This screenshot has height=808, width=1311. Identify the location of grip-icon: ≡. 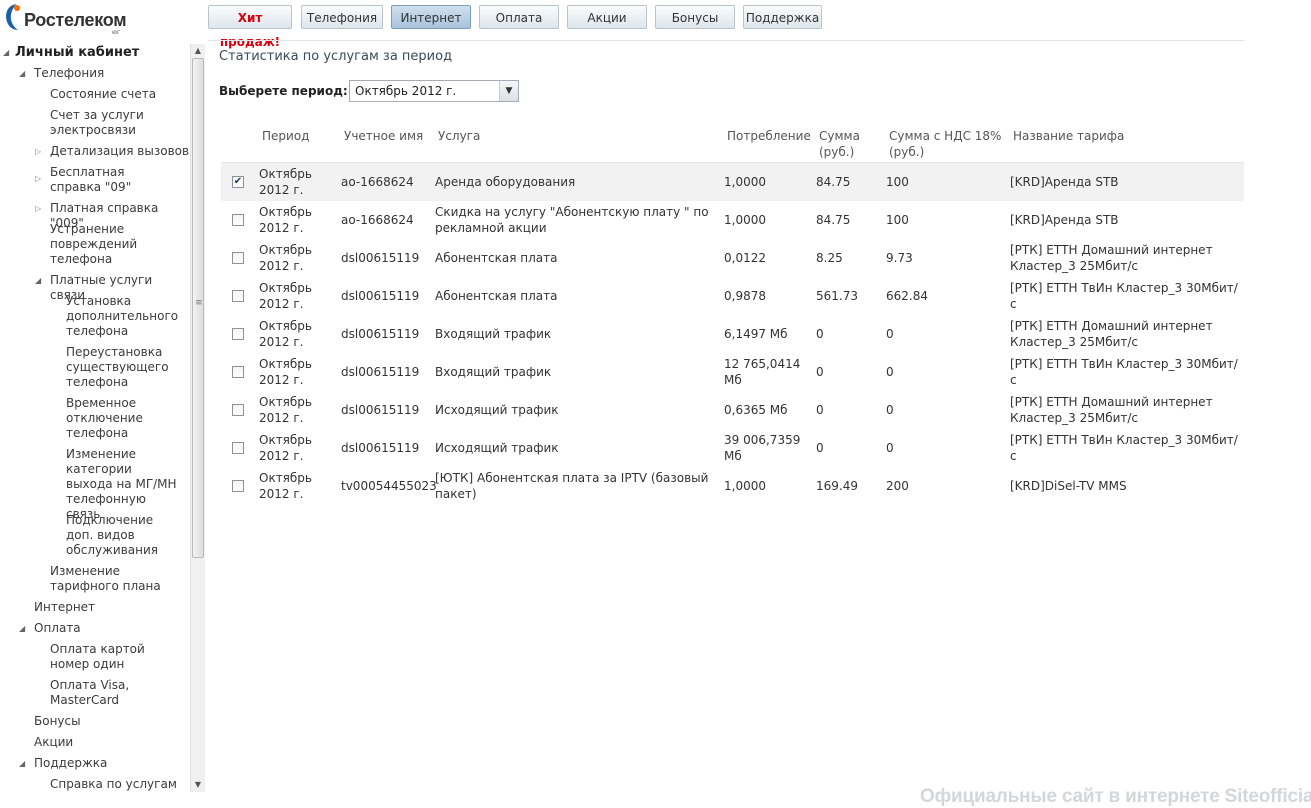
(199, 303).